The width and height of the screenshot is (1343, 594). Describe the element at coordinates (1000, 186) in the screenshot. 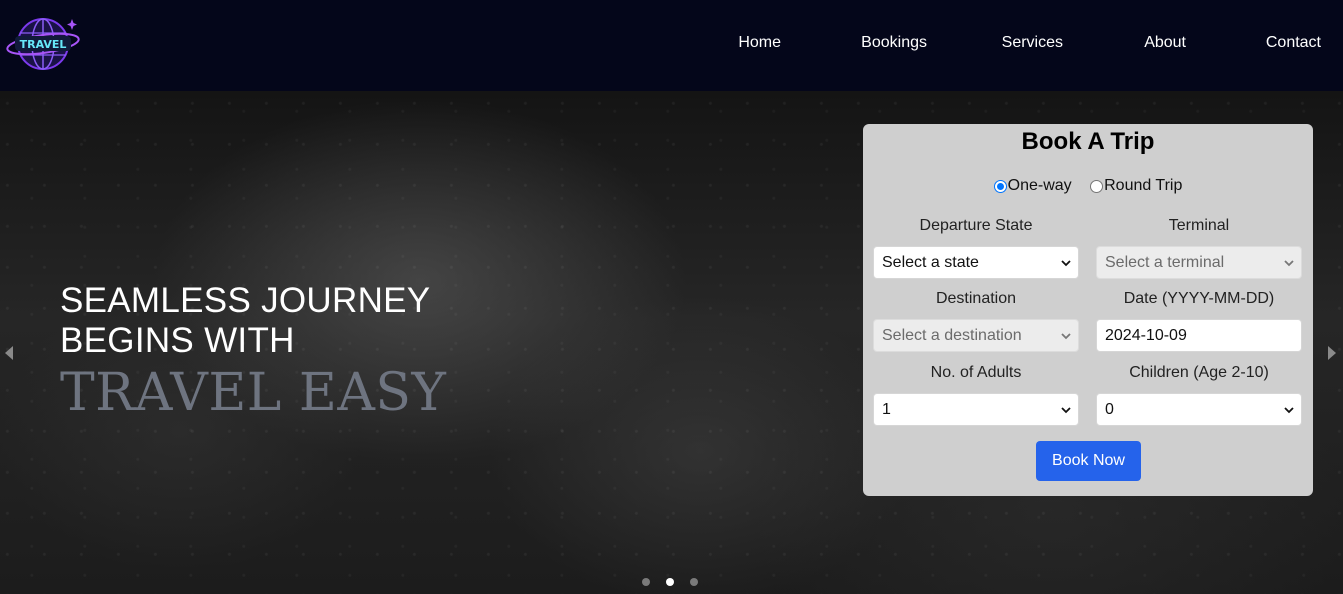

I see `one-way-radio-circle` at that location.